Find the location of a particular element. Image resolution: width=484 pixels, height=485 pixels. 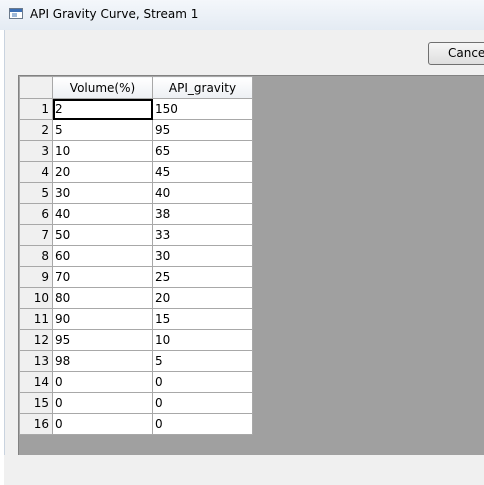

volume-cell: 40 is located at coordinates (102, 214).